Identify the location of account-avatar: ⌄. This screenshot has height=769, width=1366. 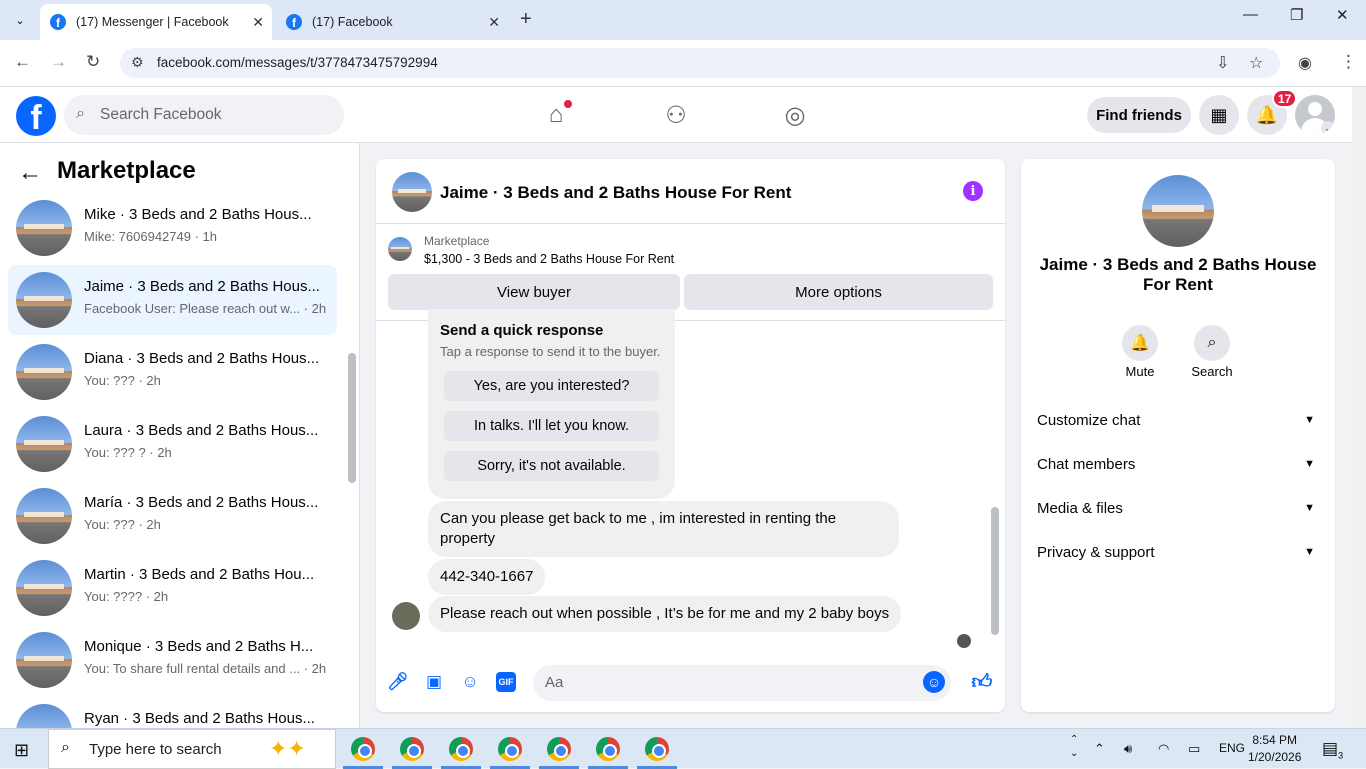
(1315, 115).